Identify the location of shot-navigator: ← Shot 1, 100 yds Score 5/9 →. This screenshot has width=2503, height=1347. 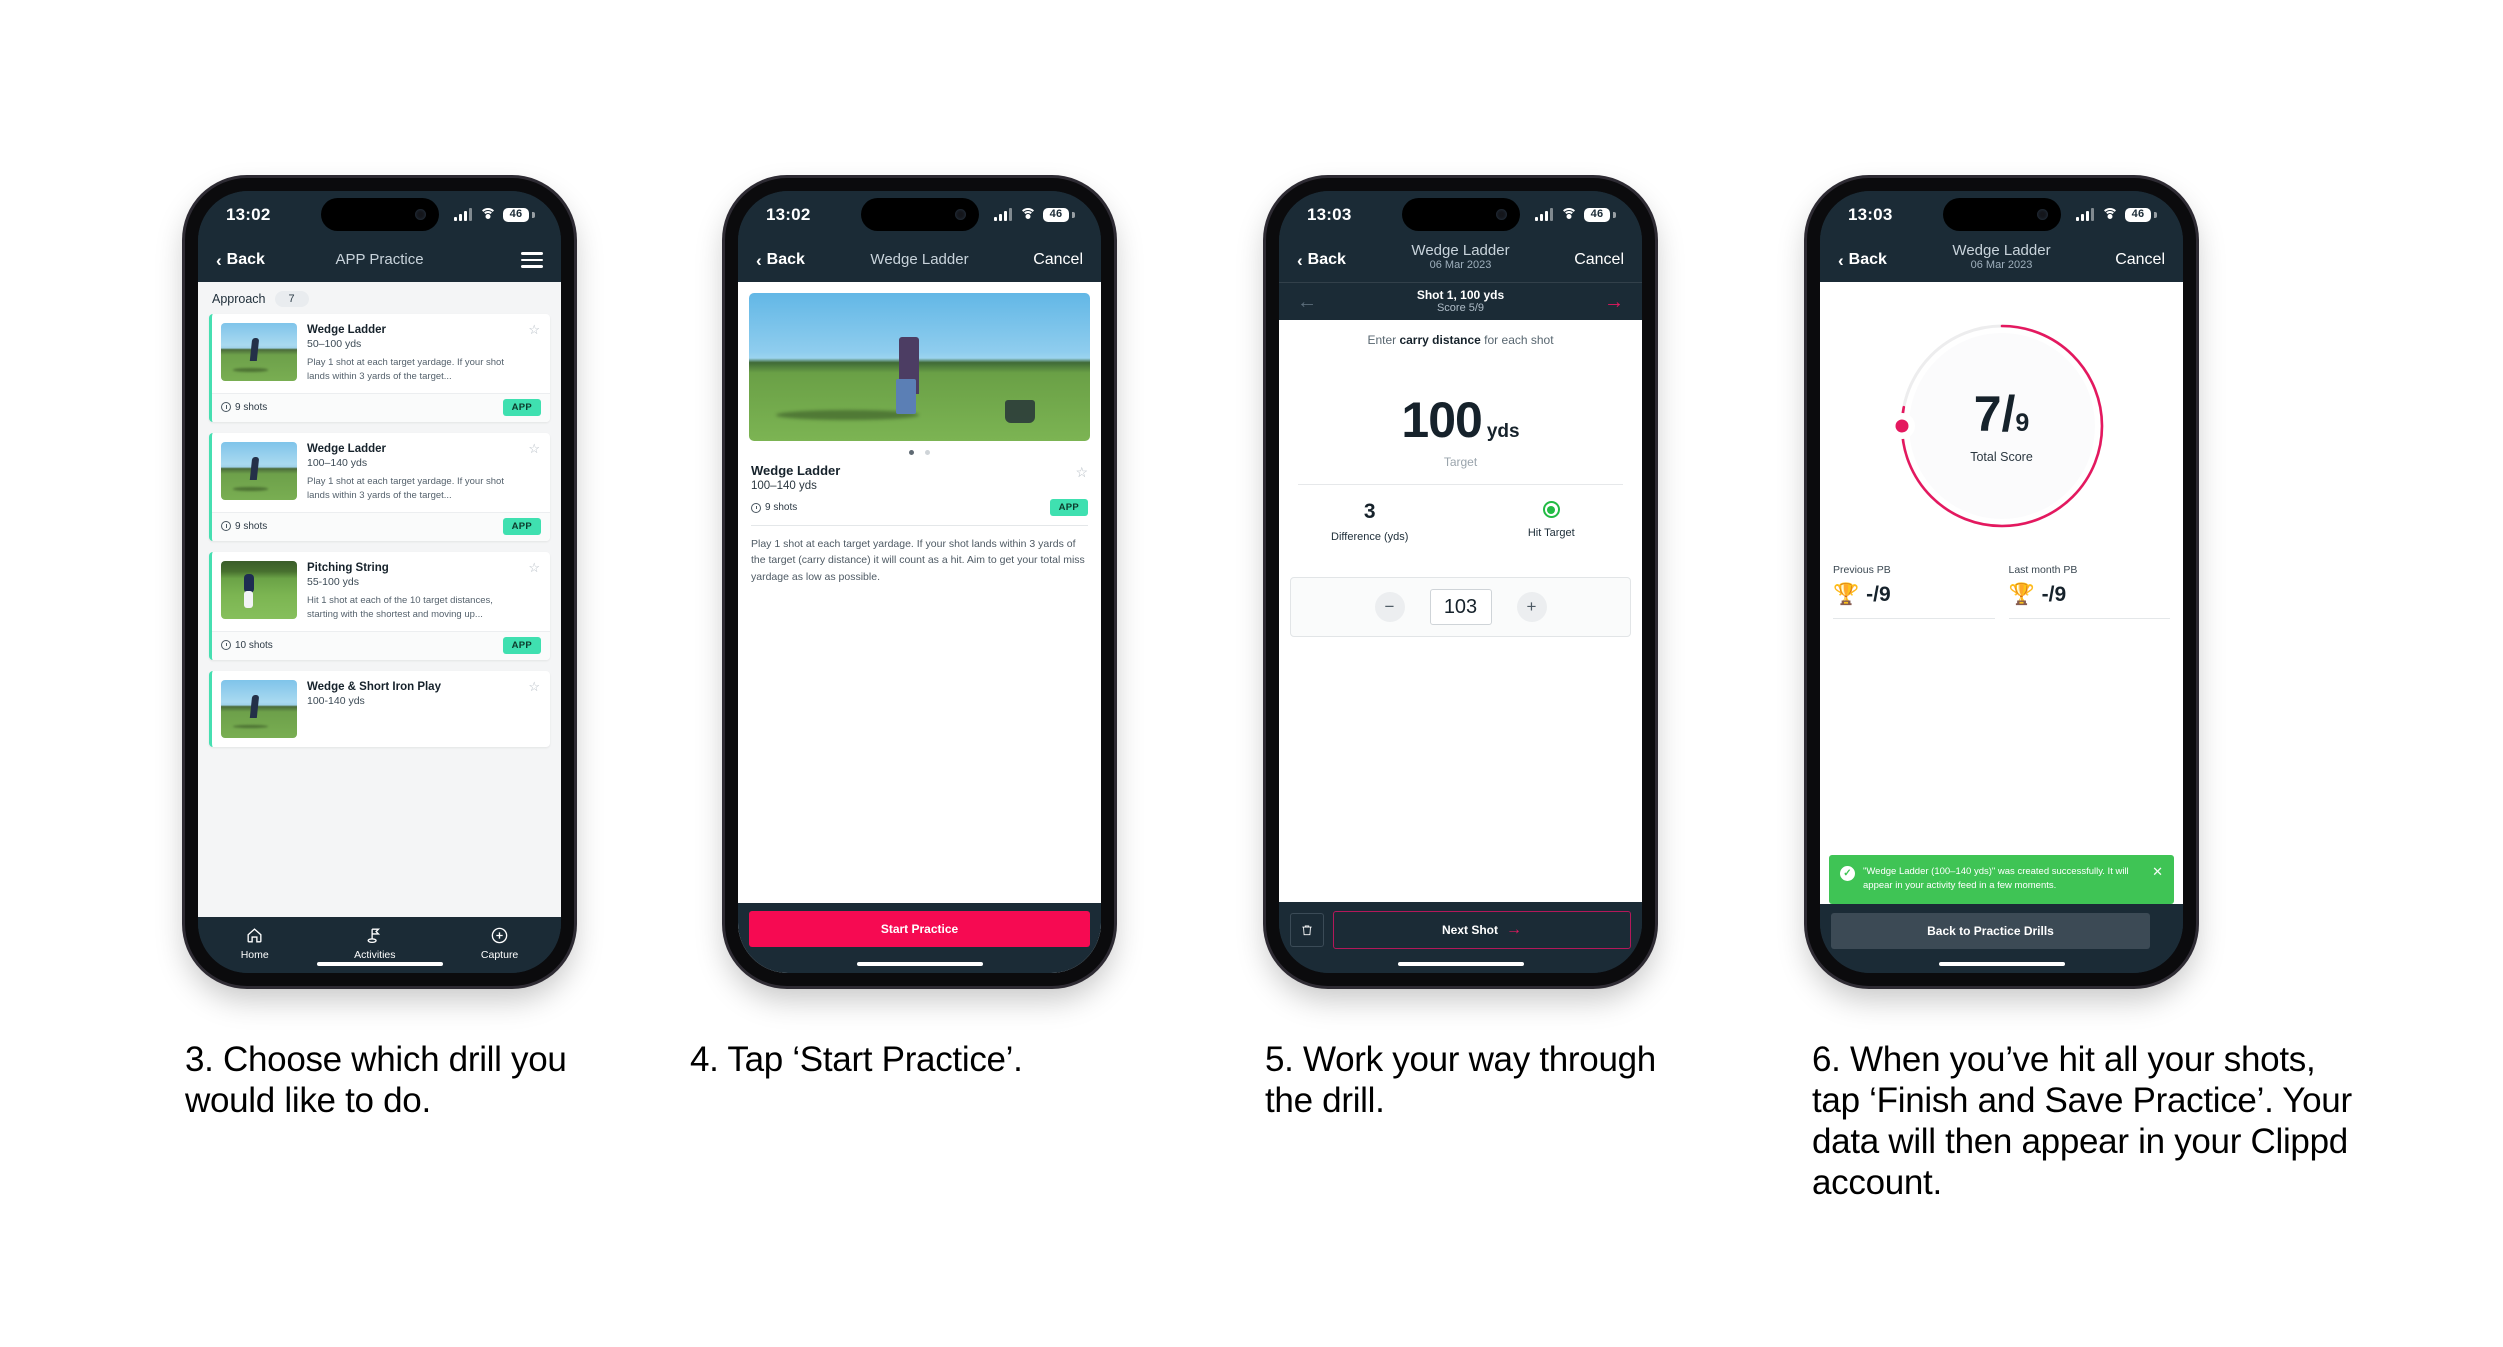
(1460, 301).